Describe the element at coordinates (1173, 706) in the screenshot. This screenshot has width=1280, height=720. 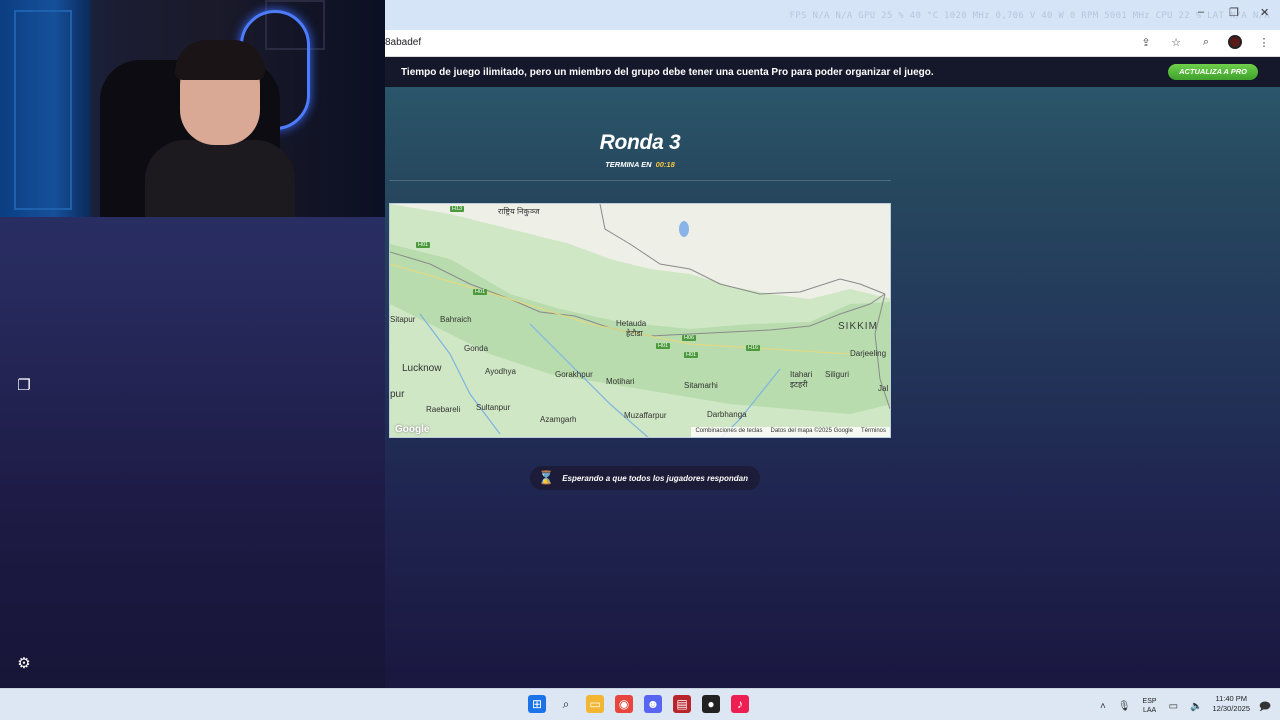
I see `network-icon: ▭` at that location.